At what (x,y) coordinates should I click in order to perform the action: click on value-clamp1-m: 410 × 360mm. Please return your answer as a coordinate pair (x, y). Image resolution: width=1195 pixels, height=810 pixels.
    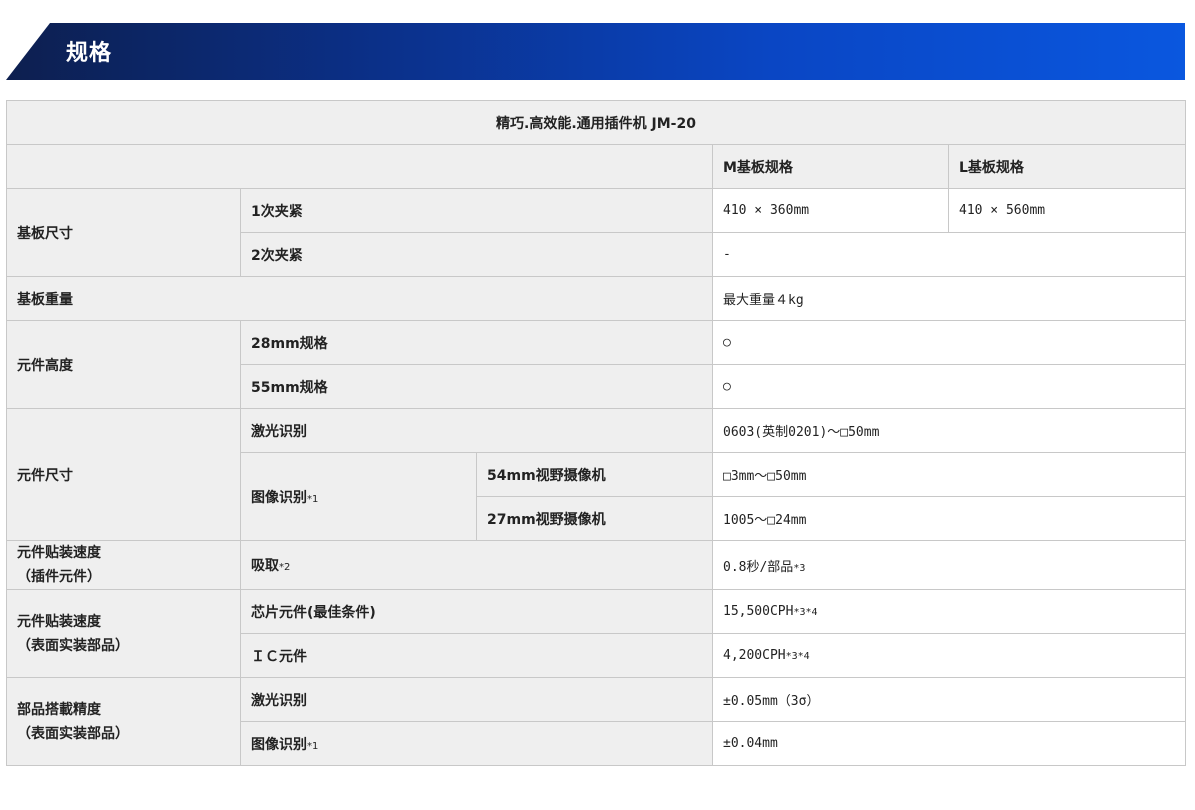
    Looking at the image, I should click on (830, 210).